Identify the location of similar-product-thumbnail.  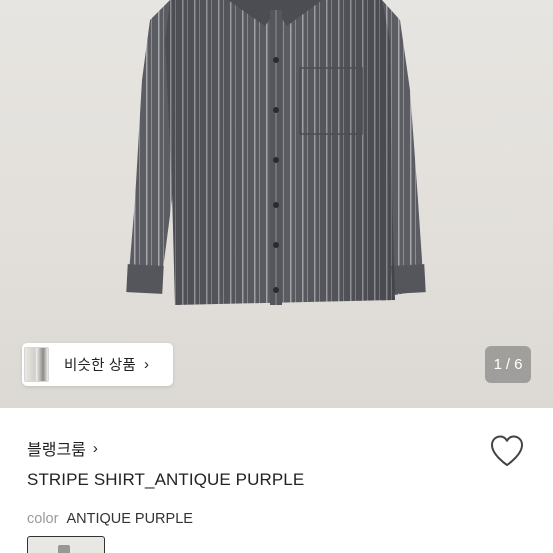
(37, 364).